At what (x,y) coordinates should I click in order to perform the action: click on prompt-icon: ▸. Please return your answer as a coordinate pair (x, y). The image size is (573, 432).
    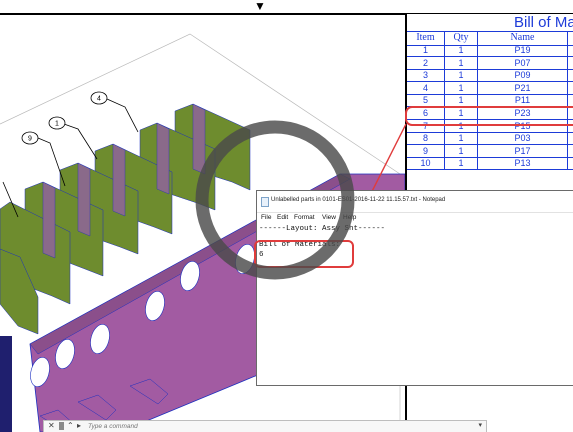
    Looking at the image, I should click on (79, 425).